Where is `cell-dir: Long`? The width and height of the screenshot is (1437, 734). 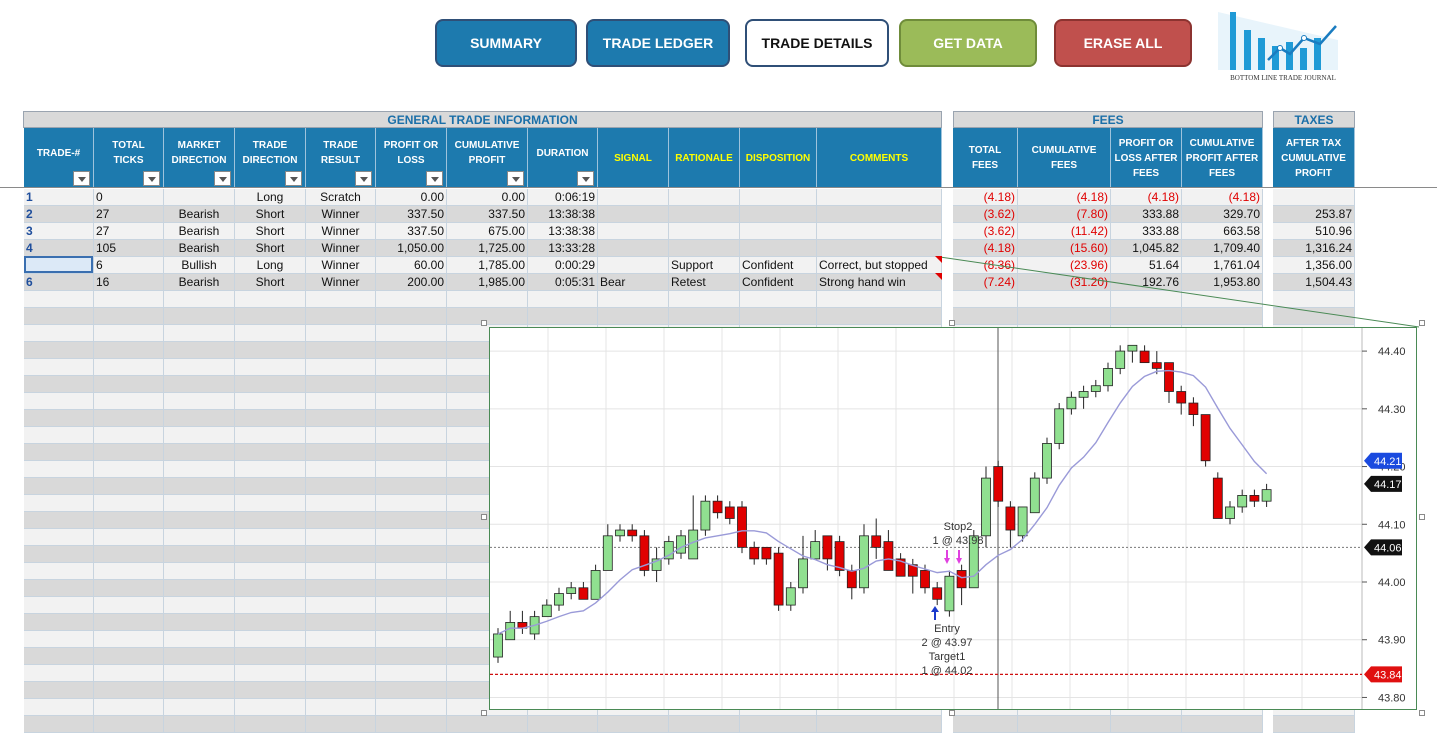
cell-dir: Long is located at coordinates (270, 265).